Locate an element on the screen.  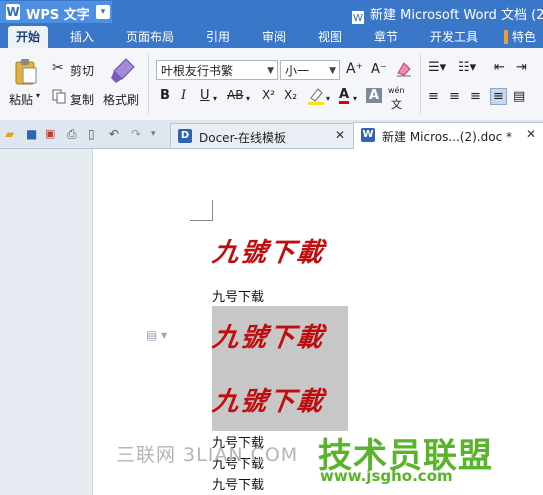
increase-indent-icon: ⇥ is located at coordinates (521, 67).